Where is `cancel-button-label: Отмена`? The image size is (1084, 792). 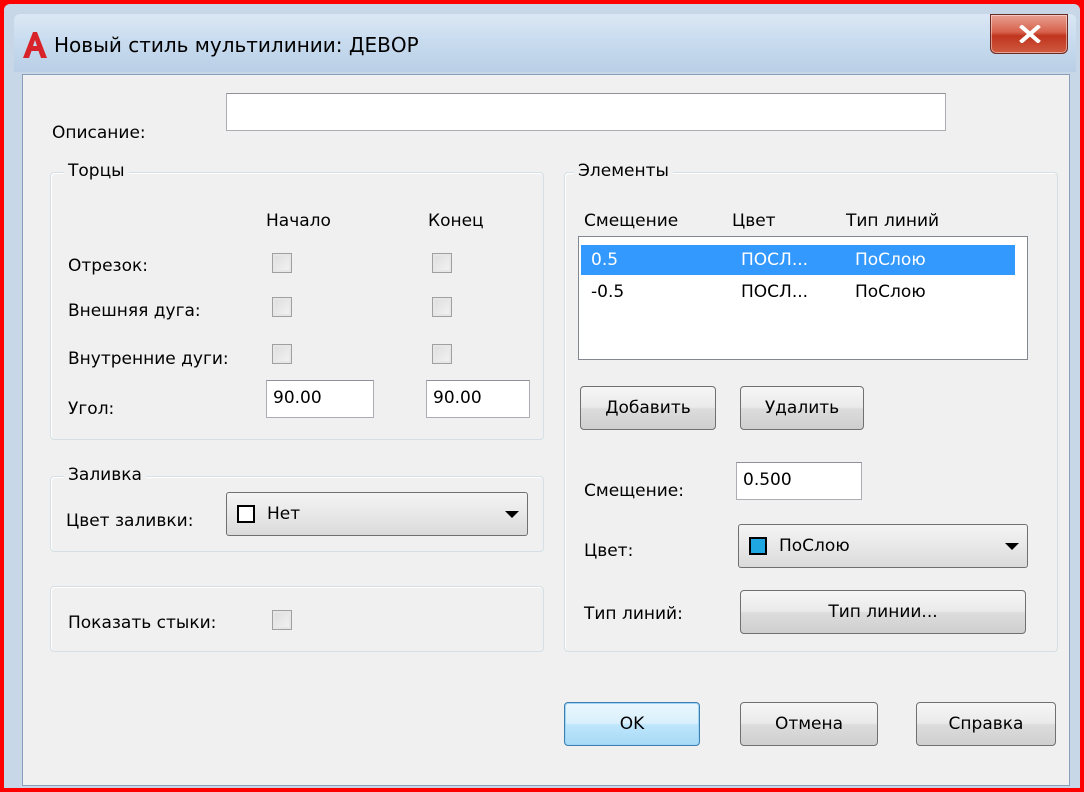 cancel-button-label: Отмена is located at coordinates (809, 724).